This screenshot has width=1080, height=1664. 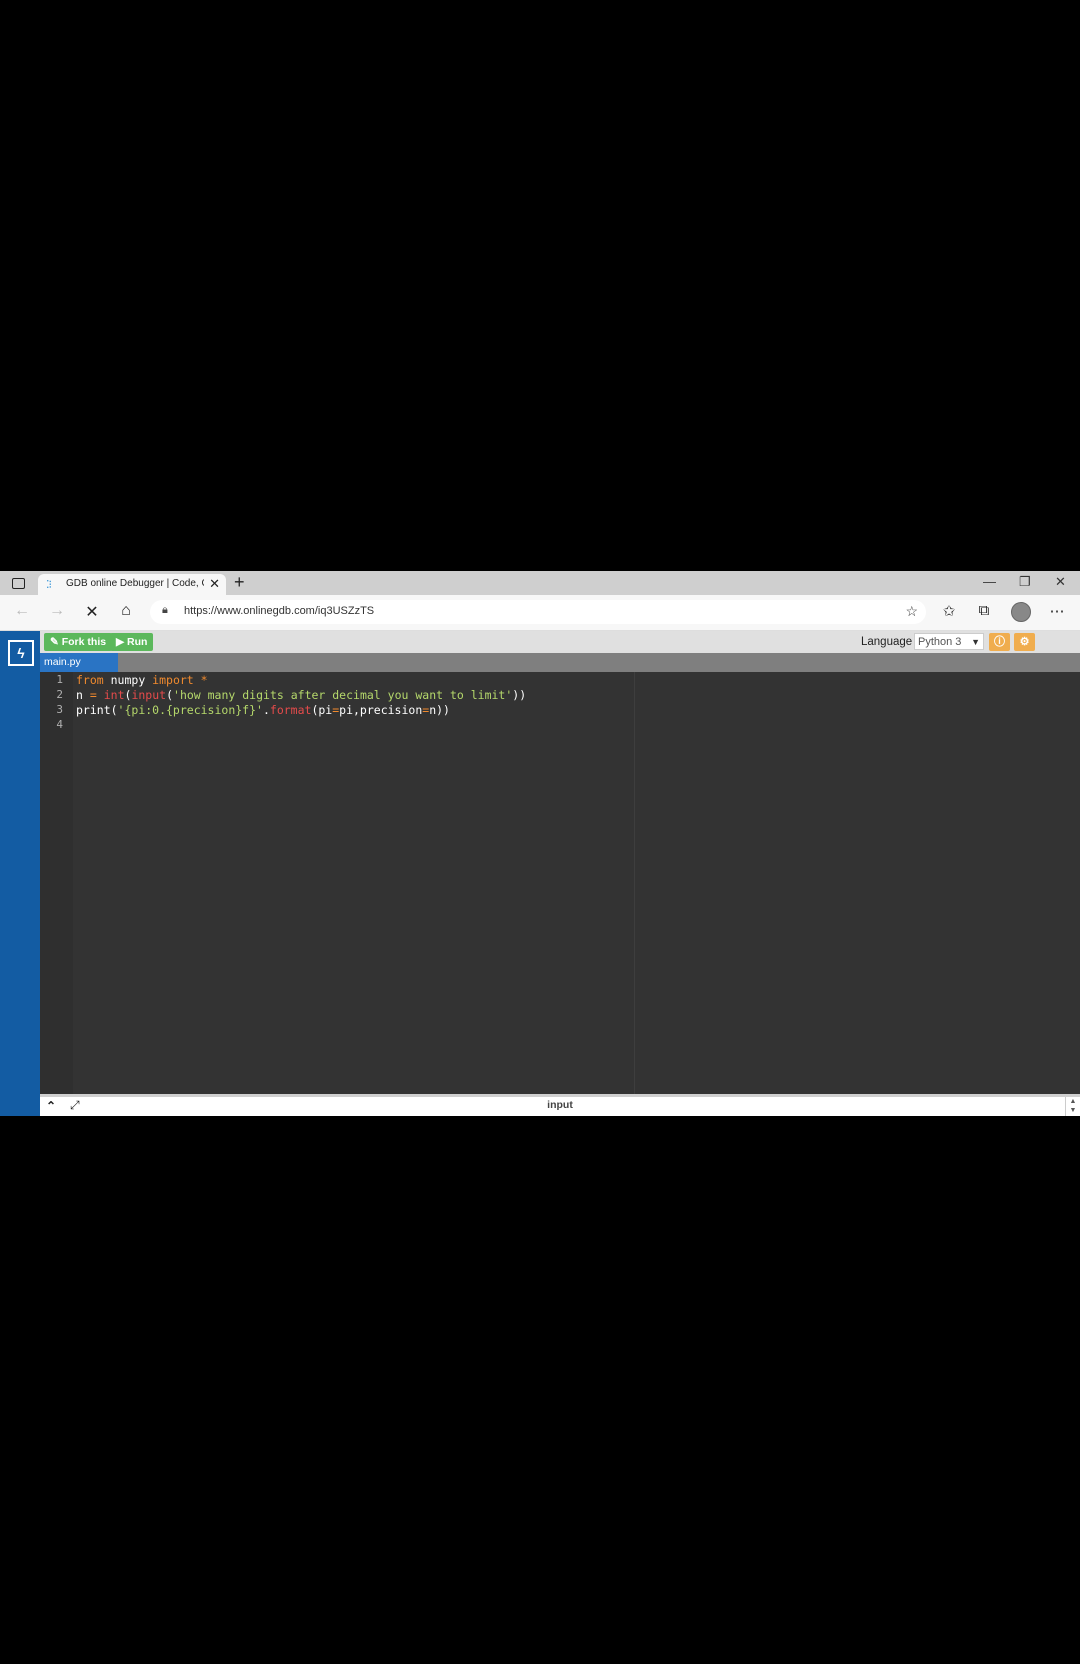 What do you see at coordinates (279, 611) in the screenshot?
I see `url-text: https://www.onlinegdb.com/iq3USZzTS` at bounding box center [279, 611].